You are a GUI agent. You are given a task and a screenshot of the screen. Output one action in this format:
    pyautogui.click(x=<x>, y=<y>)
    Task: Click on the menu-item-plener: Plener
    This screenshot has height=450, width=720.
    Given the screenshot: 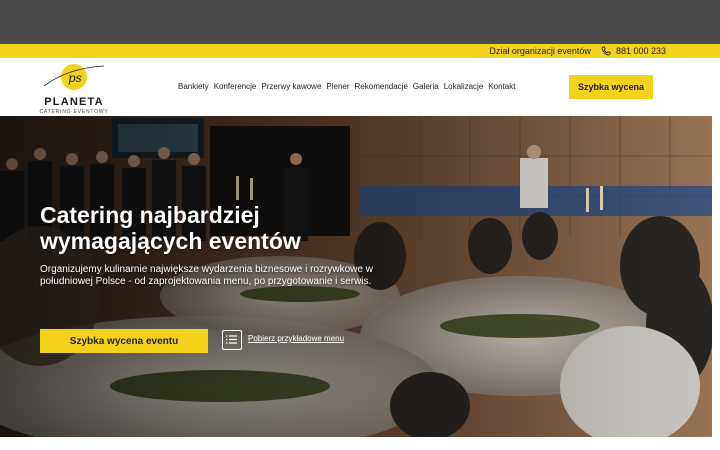 What is the action you would take?
    pyautogui.click(x=337, y=86)
    